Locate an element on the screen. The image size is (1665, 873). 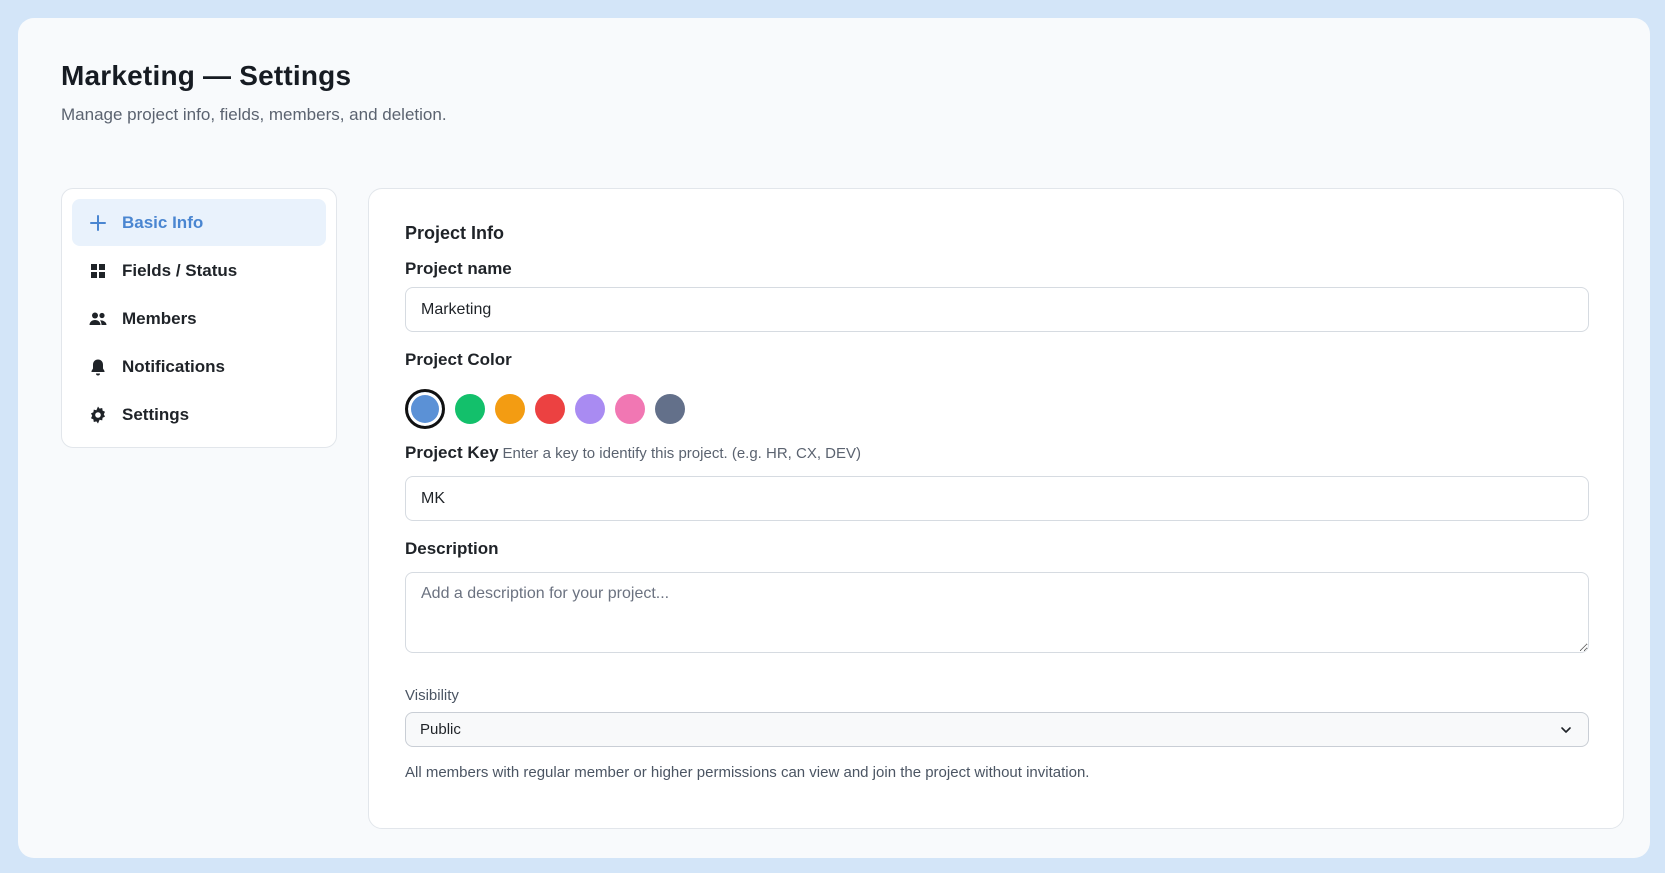
color-swatch-pink is located at coordinates (630, 409).